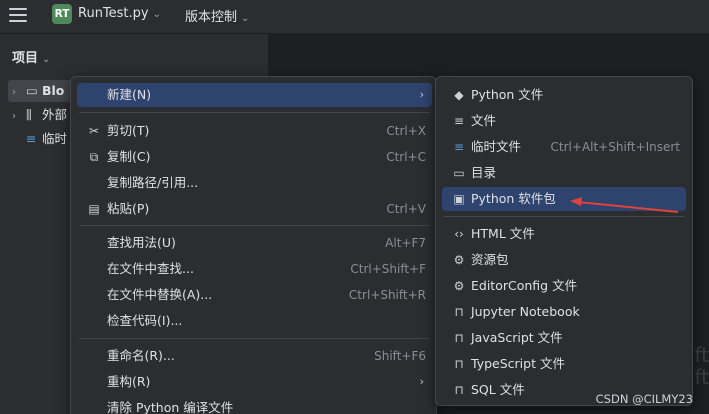 This screenshot has height=414, width=709. Describe the element at coordinates (524, 285) in the screenshot. I see `menu-item-label: EditorConfig 文件` at that location.